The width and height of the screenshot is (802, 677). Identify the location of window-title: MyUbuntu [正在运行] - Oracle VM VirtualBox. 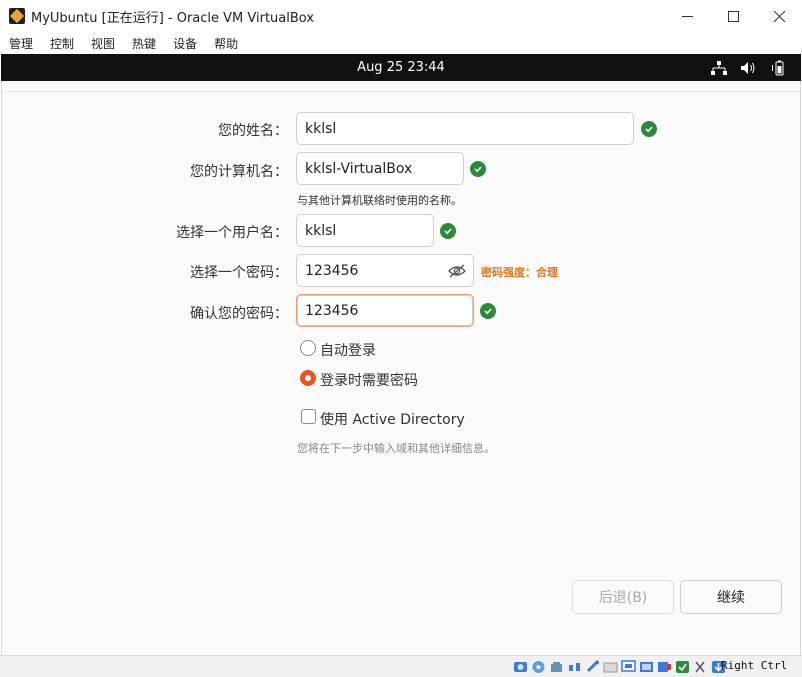
(173, 18).